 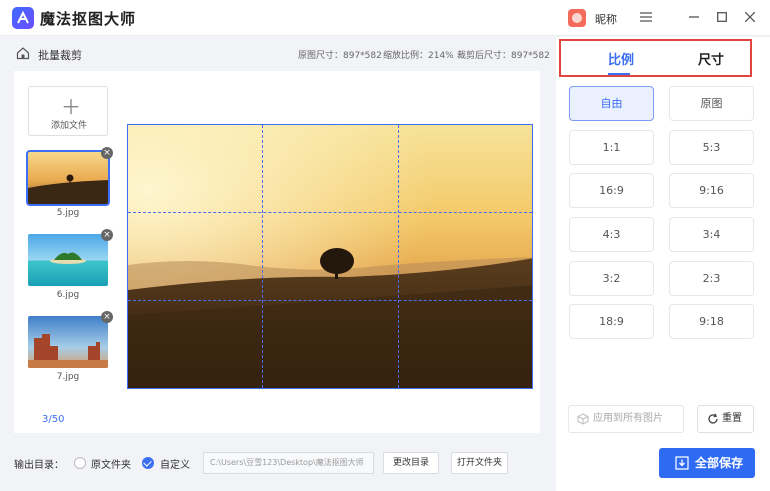 I want to click on output-dir-label: 输出目录：, so click(x=39, y=465).